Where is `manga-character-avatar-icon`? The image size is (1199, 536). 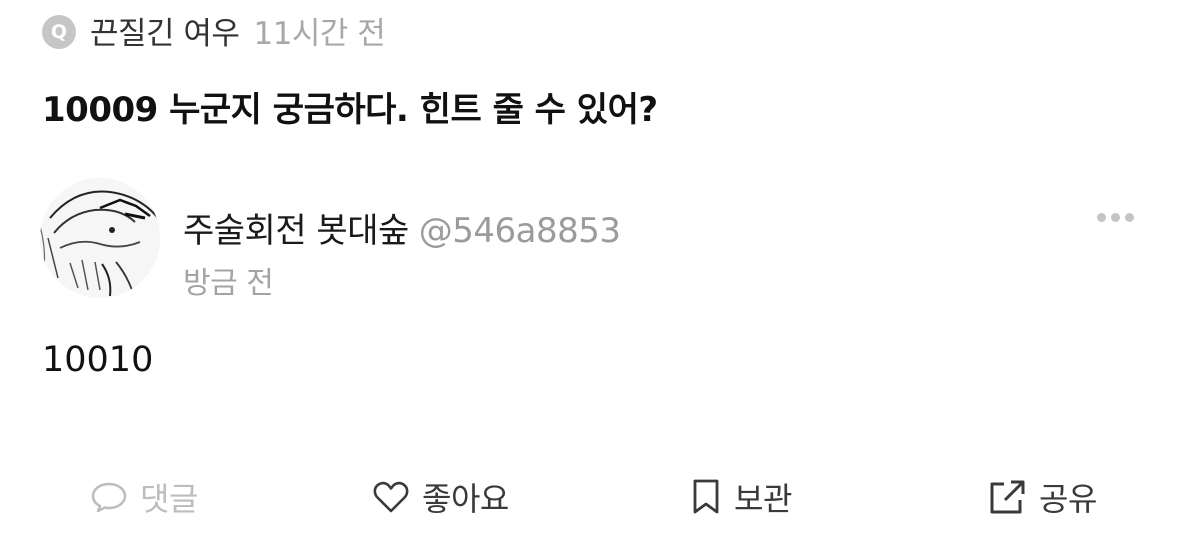
manga-character-avatar-icon is located at coordinates (100, 238).